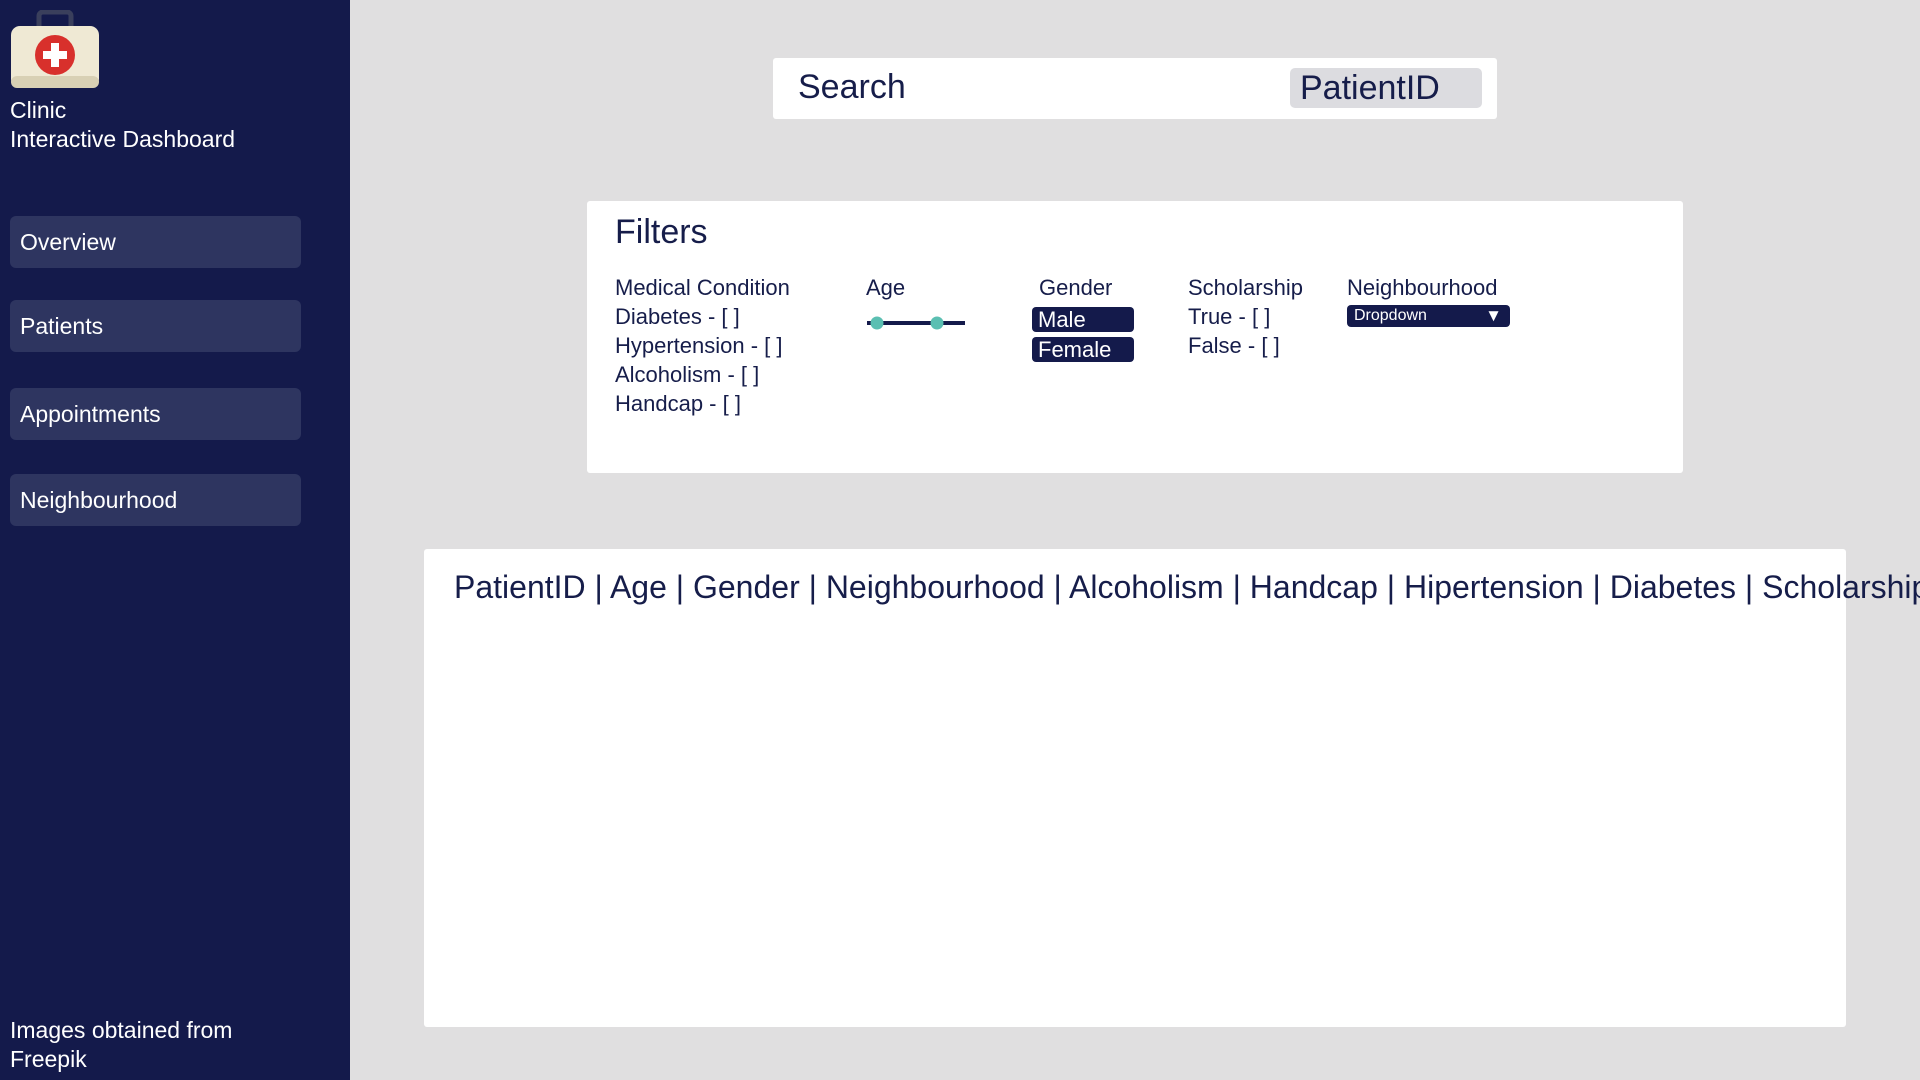 The image size is (1920, 1080). I want to click on search-bar: Search, so click(1135, 88).